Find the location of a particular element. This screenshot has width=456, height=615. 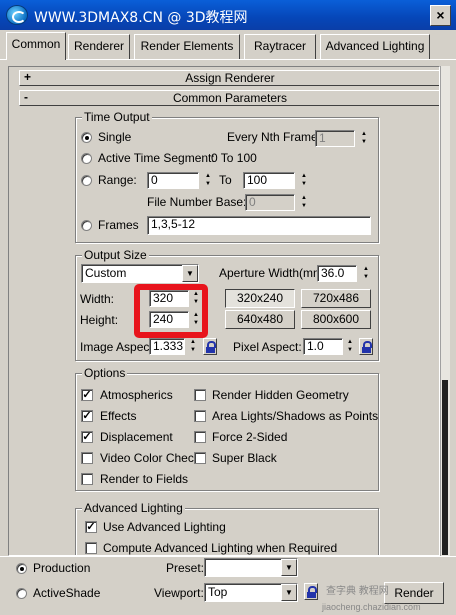

every-nth-label: Every Nth Frame: is located at coordinates (274, 137).